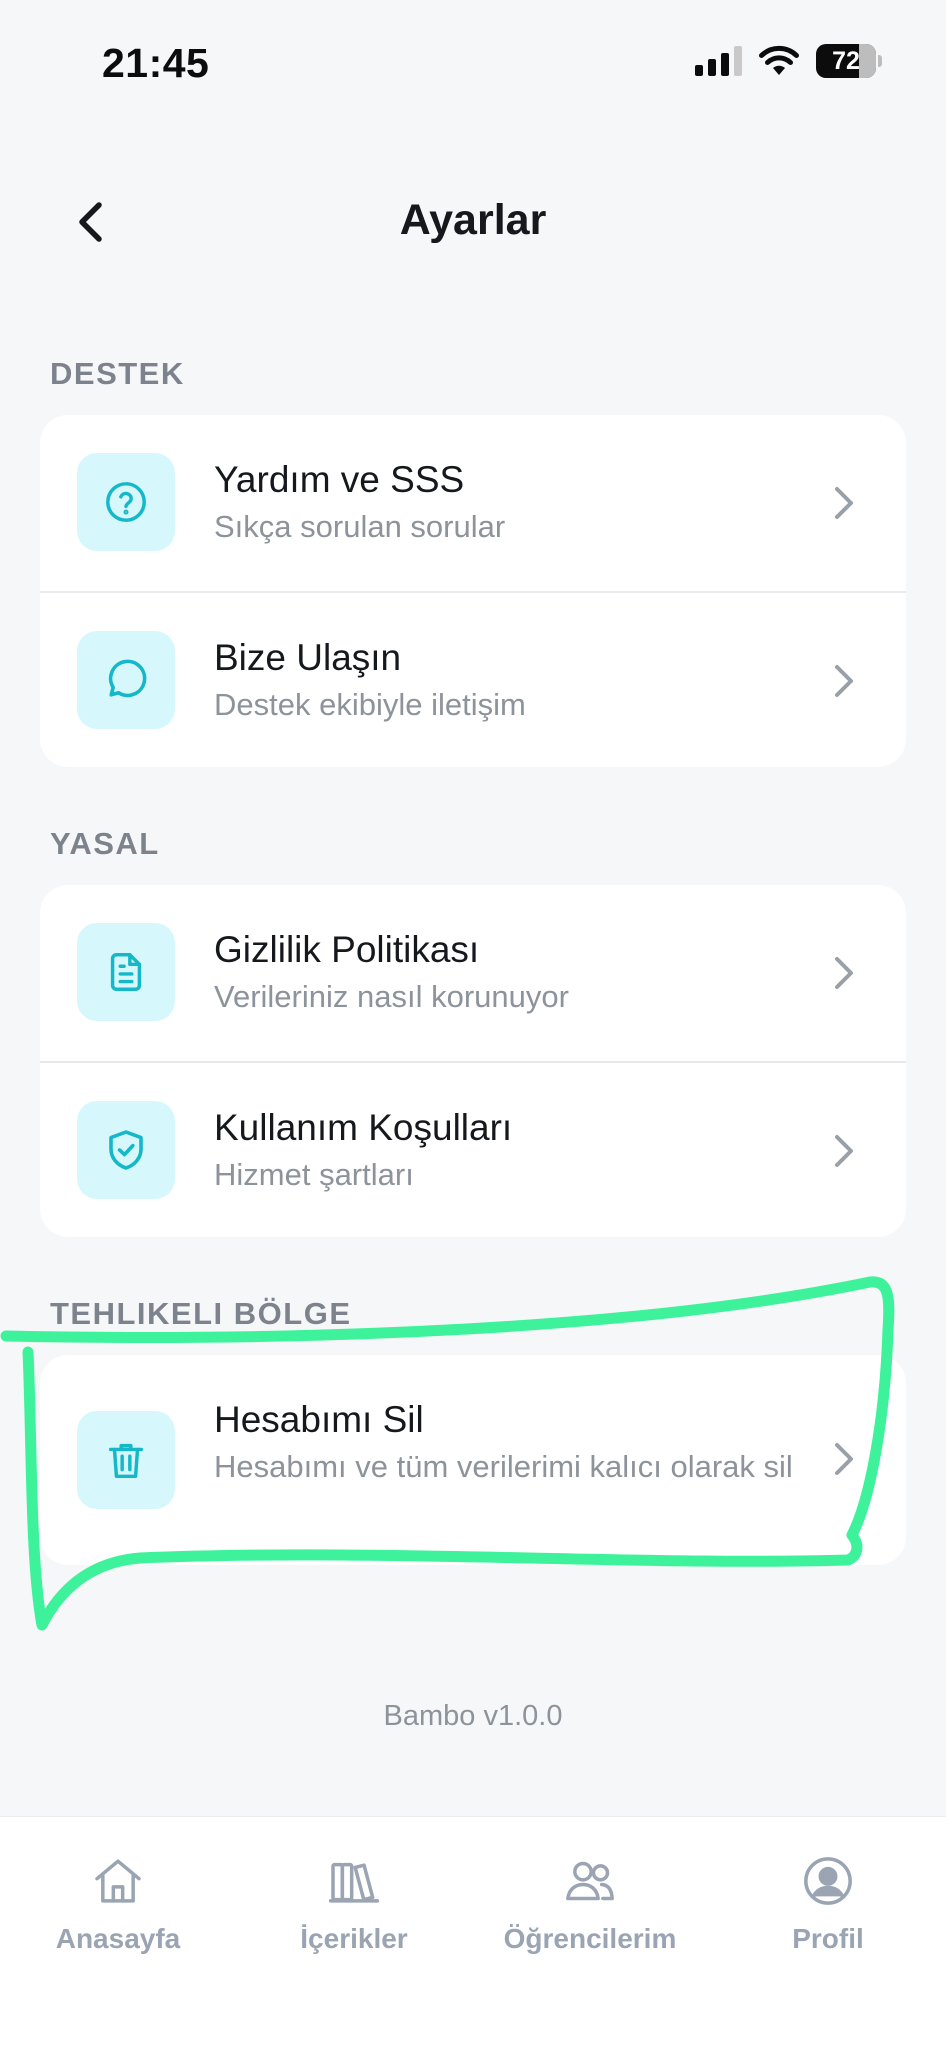 Image resolution: width=946 pixels, height=2048 pixels. Describe the element at coordinates (117, 373) in the screenshot. I see `section-label-support: DESTEK` at that location.